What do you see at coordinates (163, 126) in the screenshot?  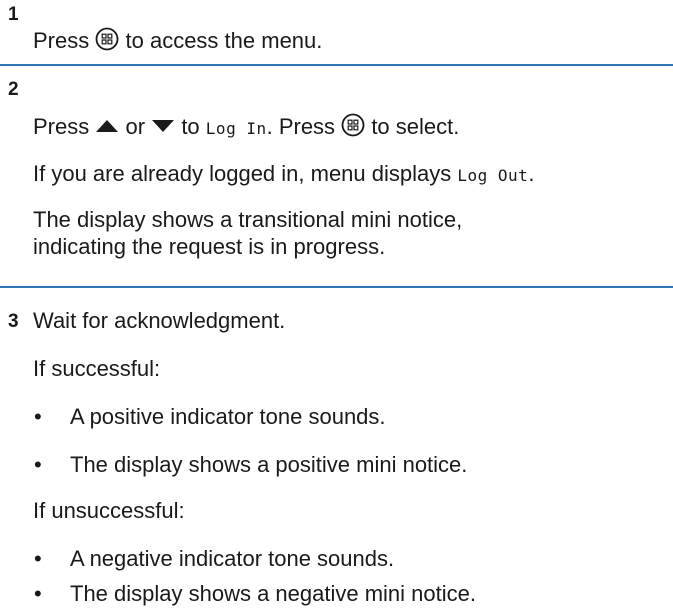 I see `down-arrow-icon` at bounding box center [163, 126].